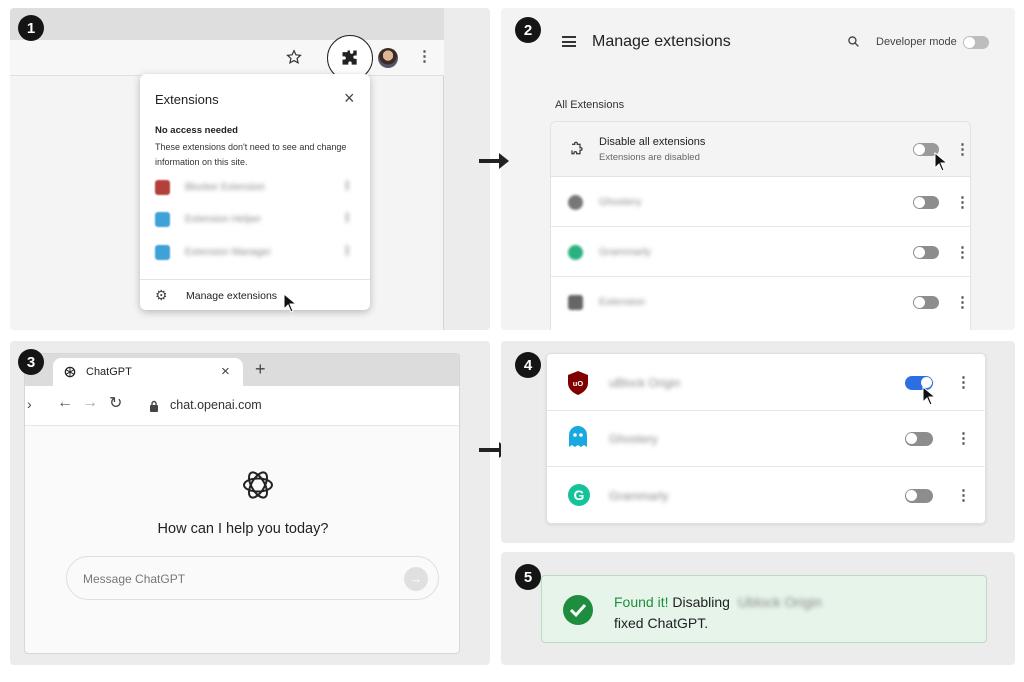 The image size is (1024, 682). What do you see at coordinates (528, 365) in the screenshot?
I see `step-badge-4: 4` at bounding box center [528, 365].